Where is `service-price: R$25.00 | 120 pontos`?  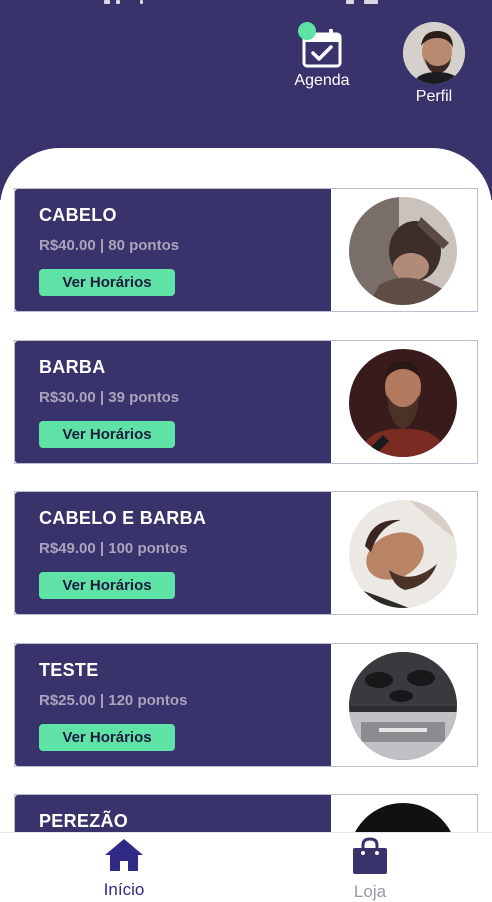
service-price: R$25.00 | 120 pontos is located at coordinates (113, 700).